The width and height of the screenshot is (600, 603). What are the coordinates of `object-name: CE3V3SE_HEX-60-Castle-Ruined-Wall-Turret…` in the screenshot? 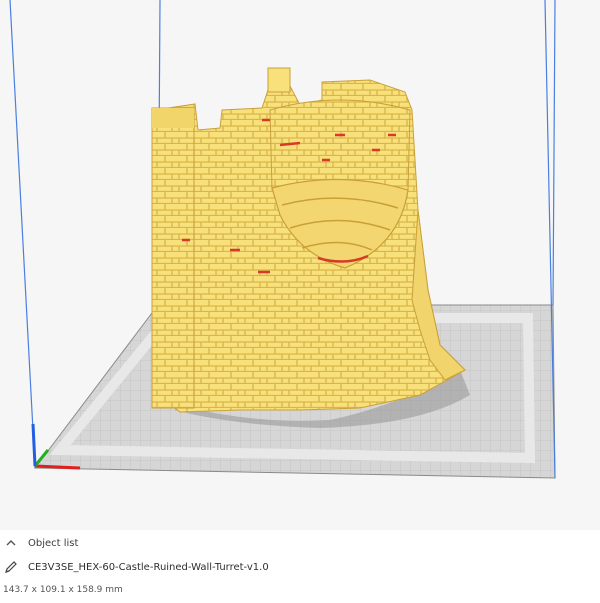 It's located at (148, 567).